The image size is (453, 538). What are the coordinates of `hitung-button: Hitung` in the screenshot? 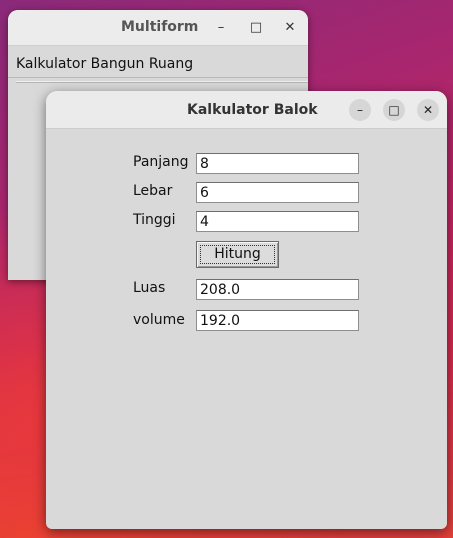 It's located at (237, 254).